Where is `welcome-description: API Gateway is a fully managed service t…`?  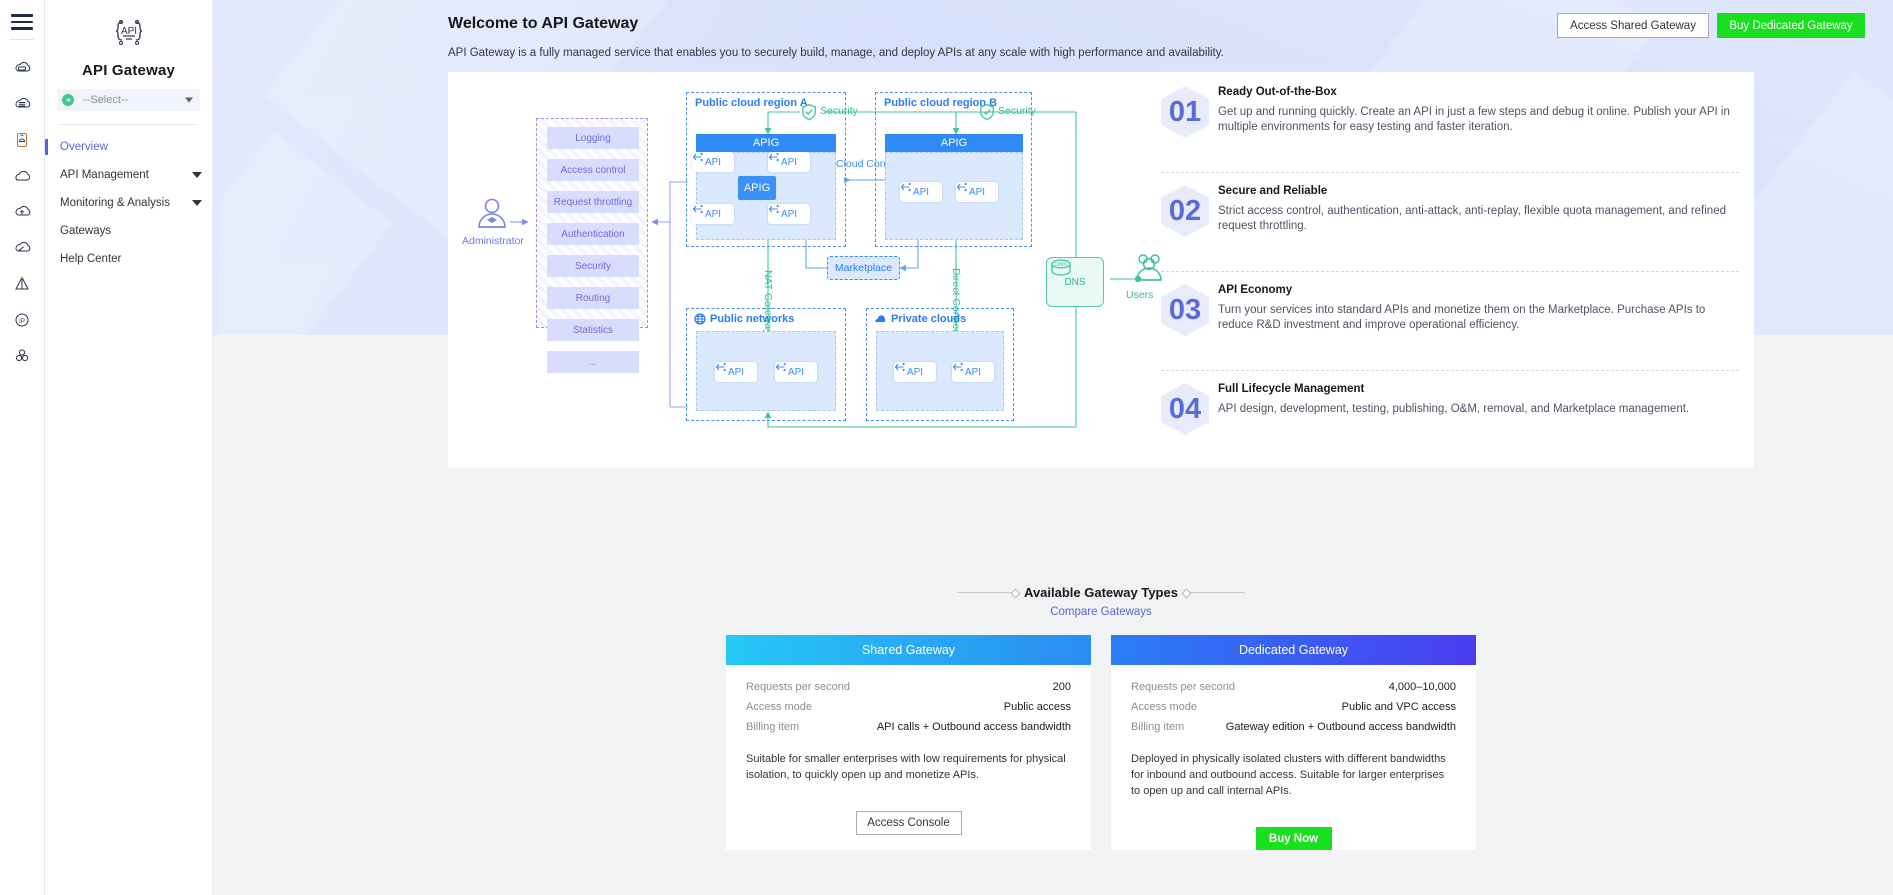
welcome-description: API Gateway is a fully managed service t… is located at coordinates (836, 53).